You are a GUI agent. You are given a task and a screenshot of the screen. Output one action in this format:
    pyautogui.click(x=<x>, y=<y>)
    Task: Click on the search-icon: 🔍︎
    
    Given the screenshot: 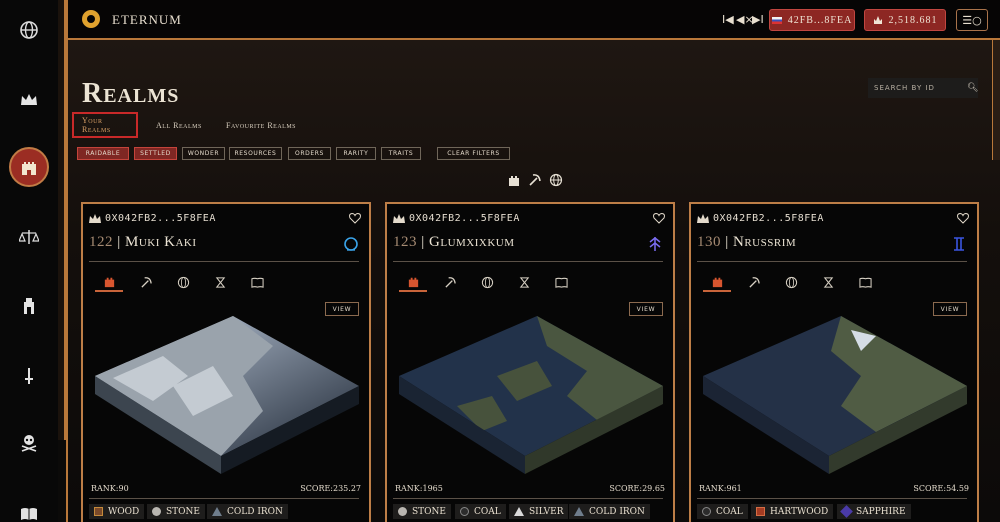 What is the action you would take?
    pyautogui.click(x=972, y=88)
    